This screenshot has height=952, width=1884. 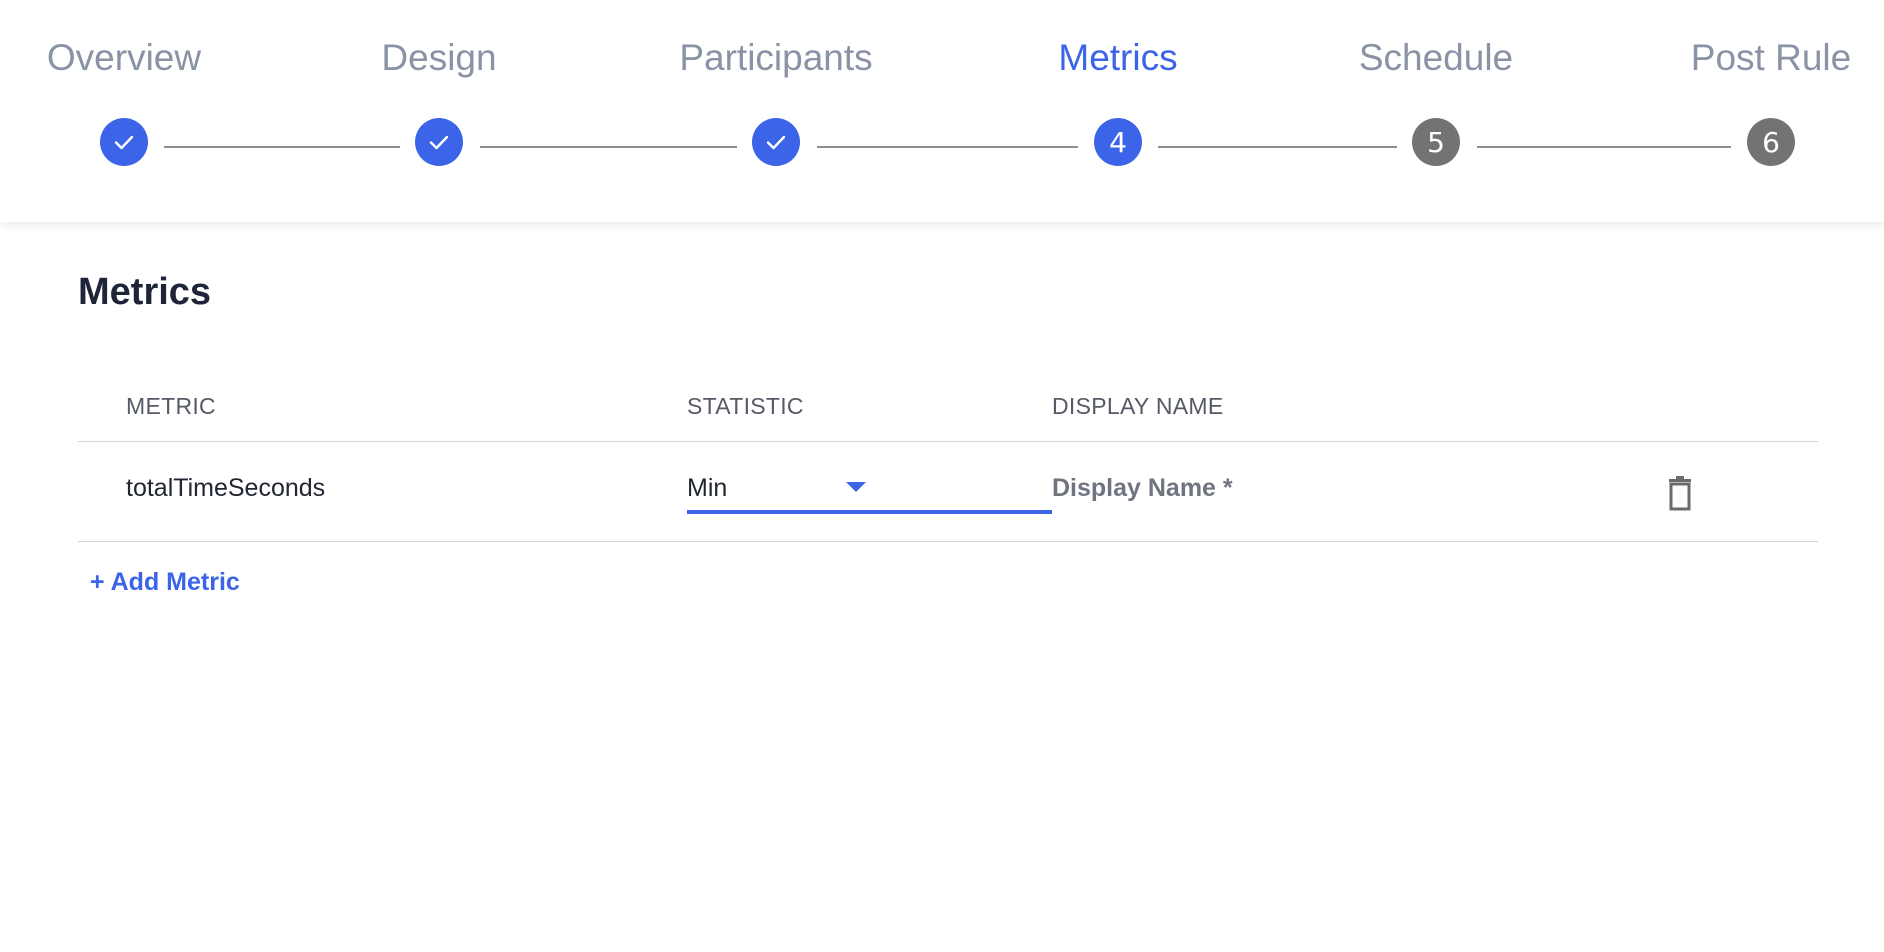 I want to click on add-metric-button: + Add Metric, so click(x=165, y=582).